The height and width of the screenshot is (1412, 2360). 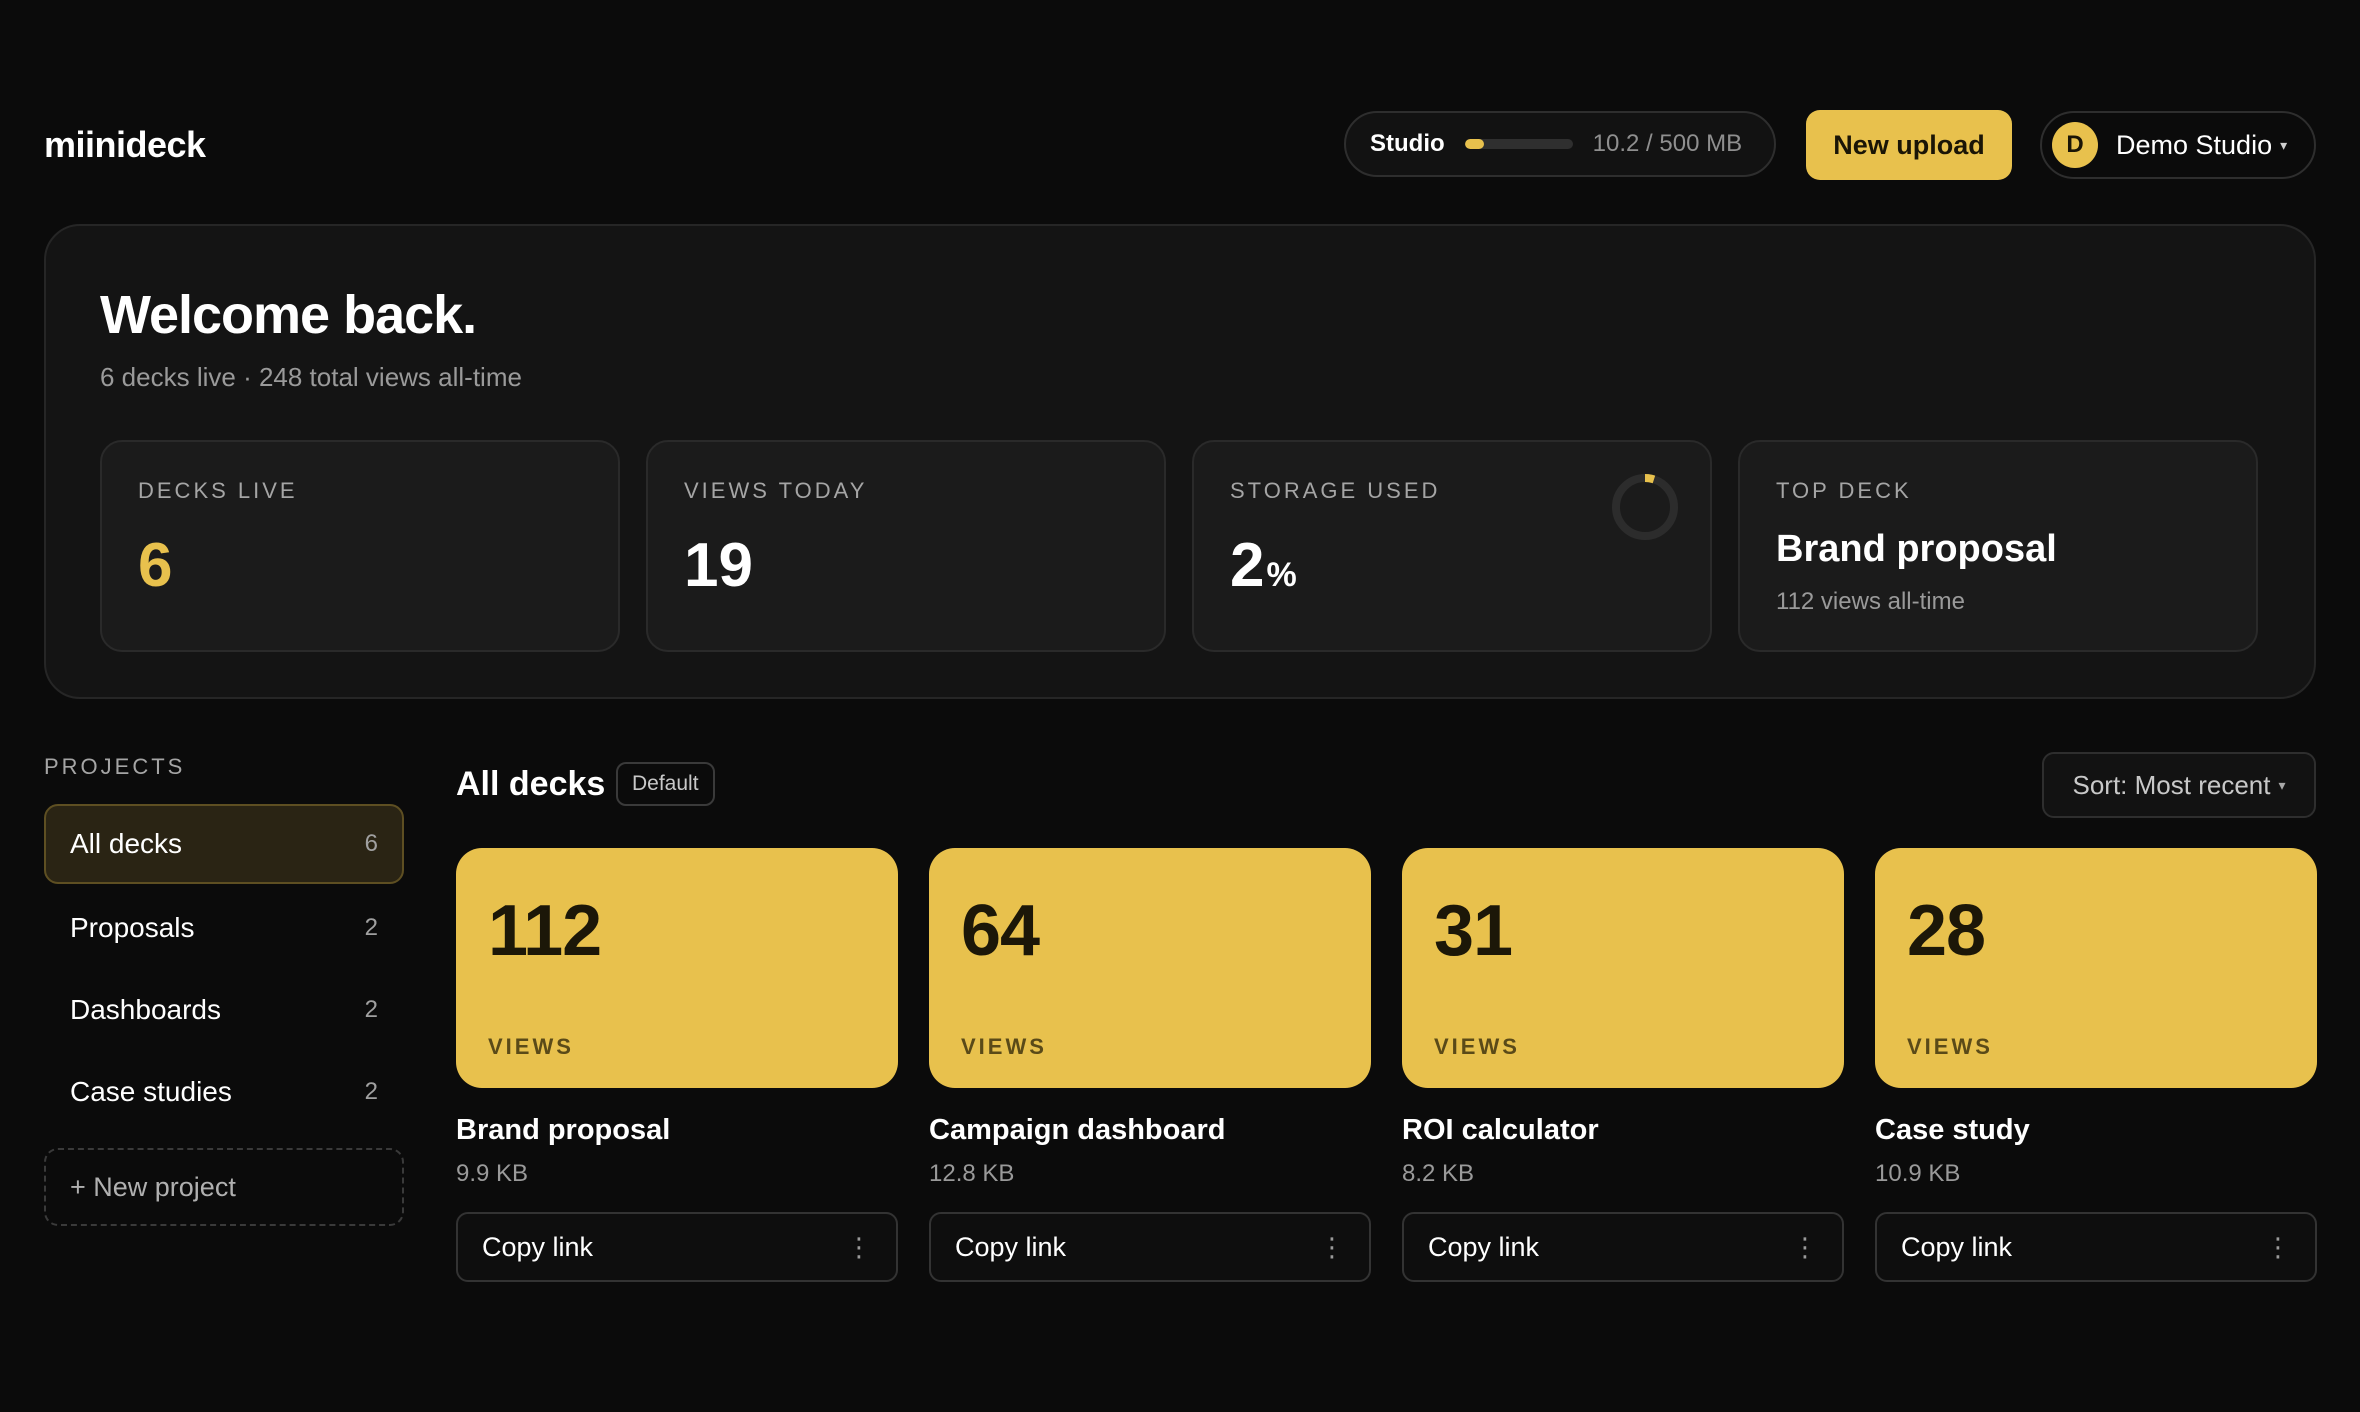 I want to click on deck-views-count: 112, so click(x=545, y=931).